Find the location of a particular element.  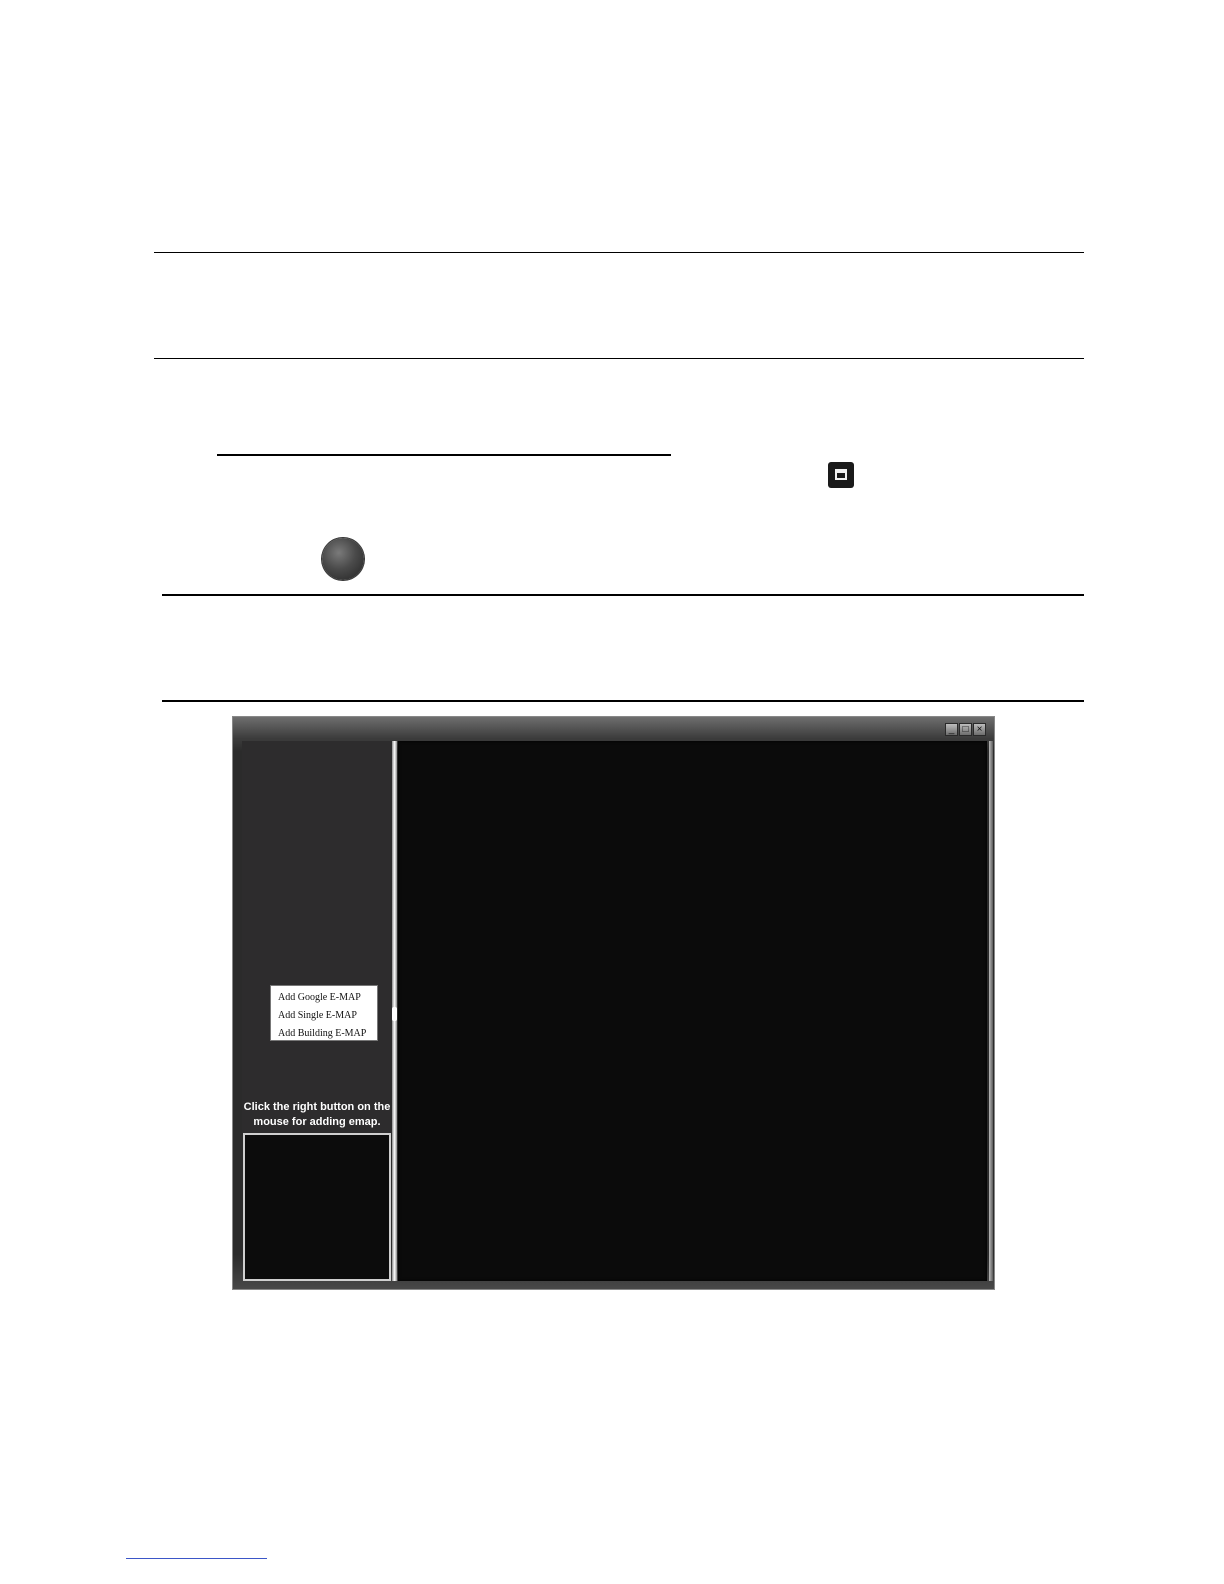

rule-top is located at coordinates (619, 252).